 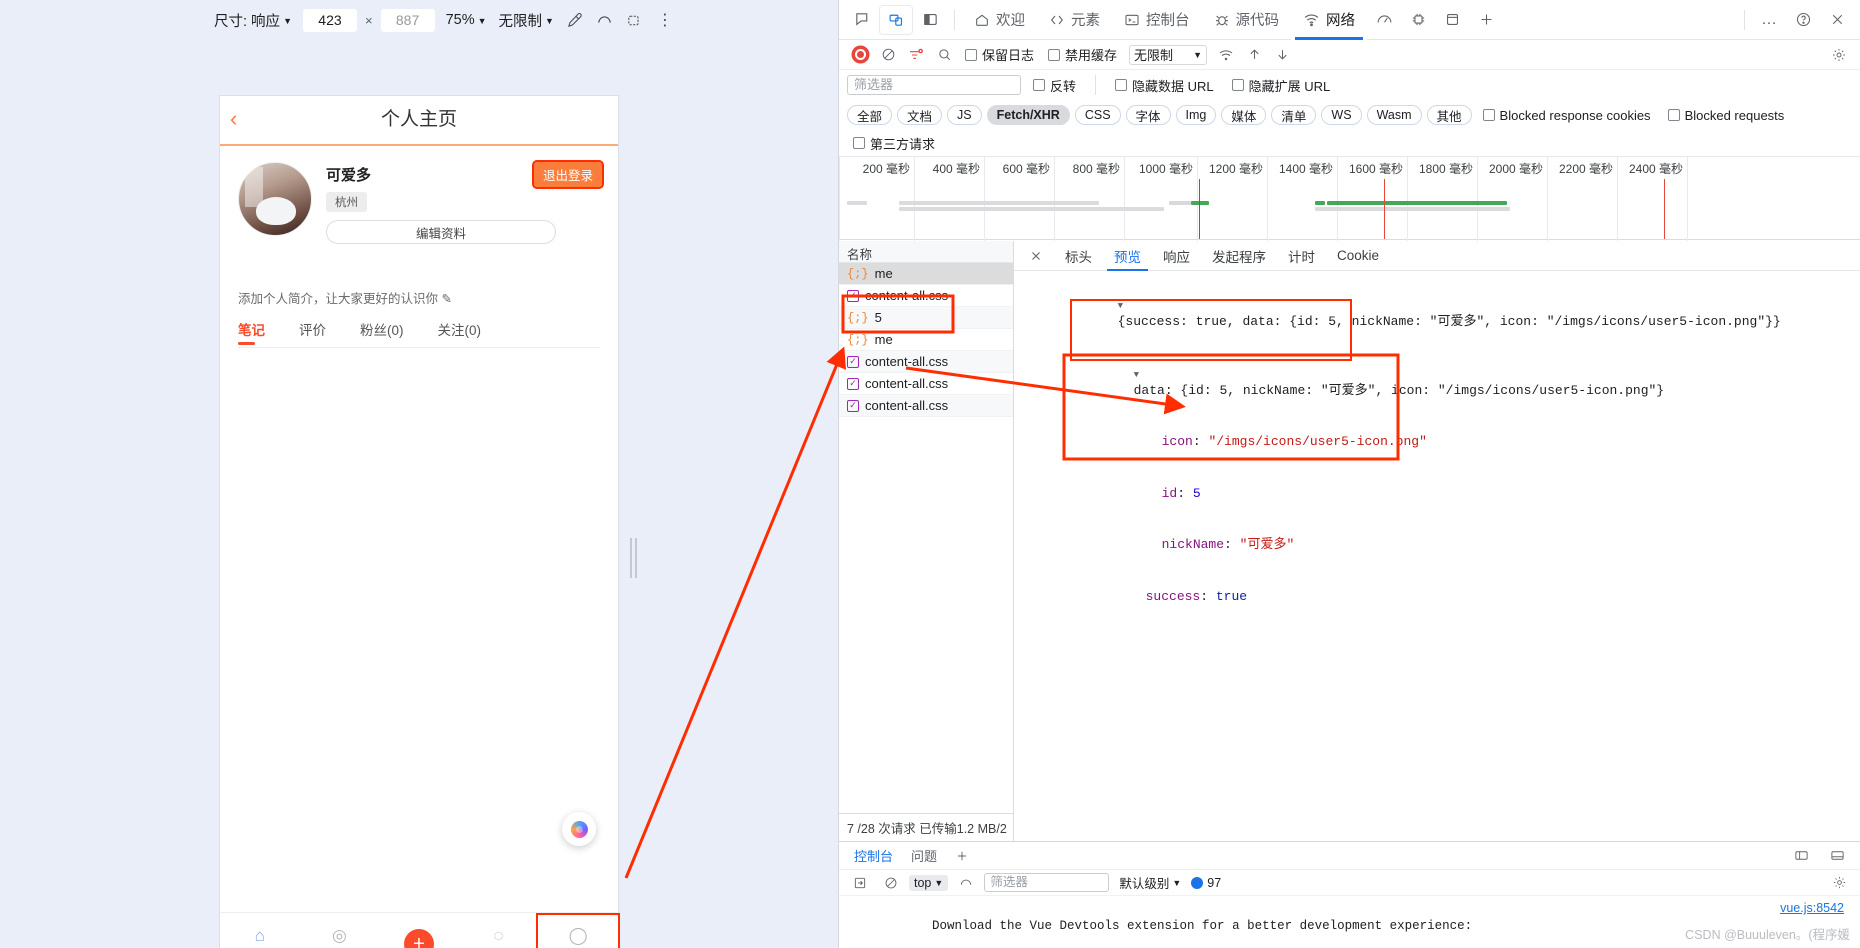 I want to click on dock-side-icon, so click(x=930, y=20).